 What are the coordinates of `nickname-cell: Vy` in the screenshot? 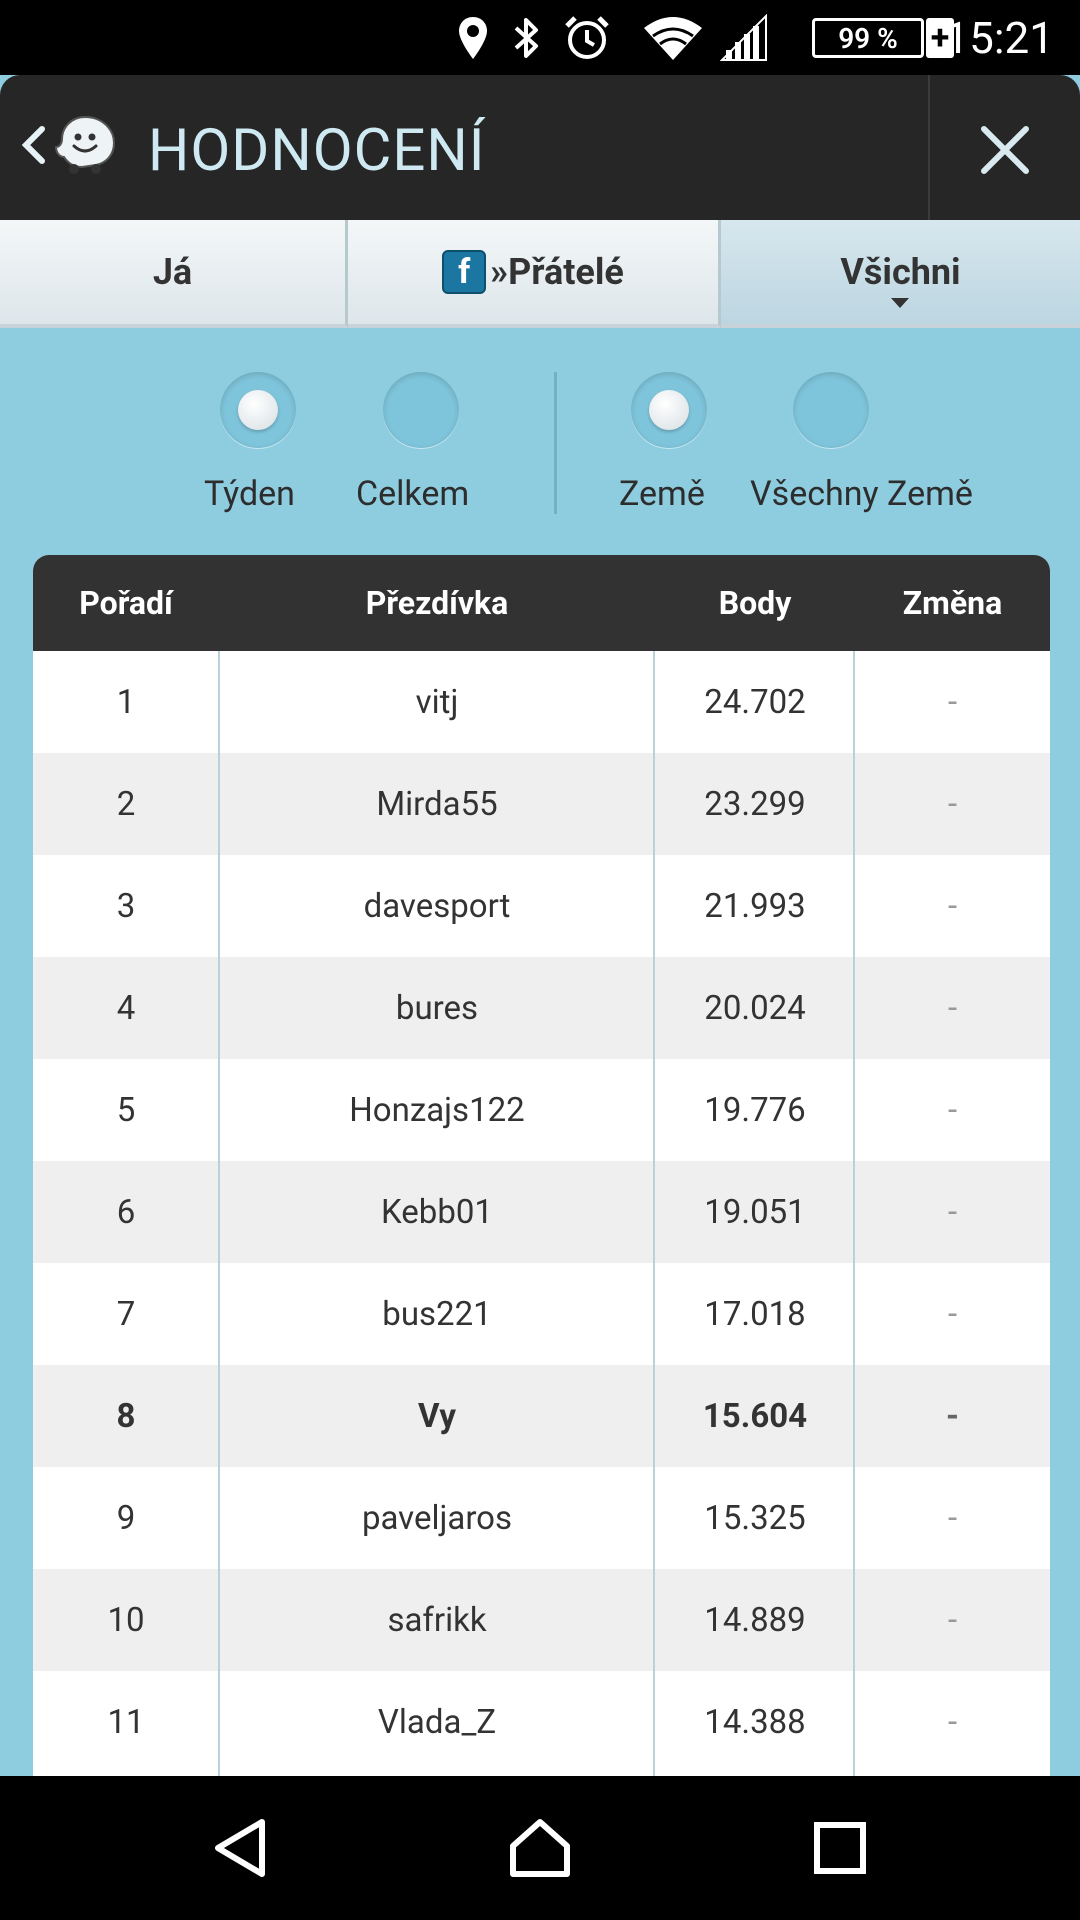 It's located at (437, 1416).